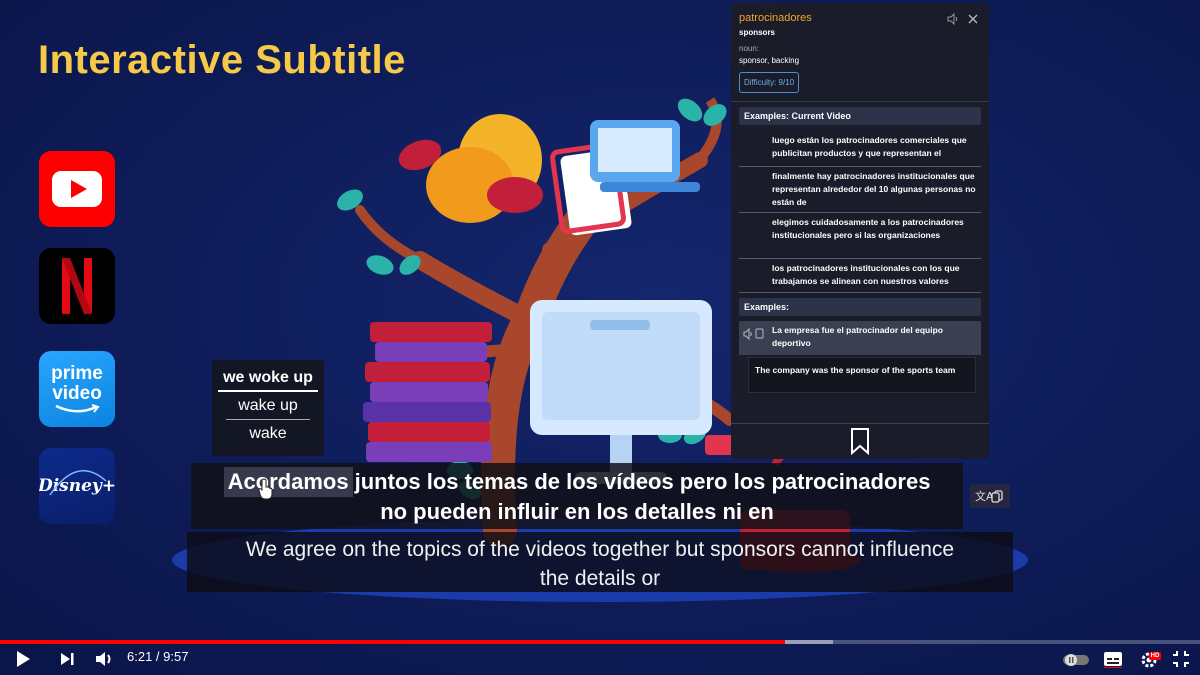 The width and height of the screenshot is (1200, 675). Describe the element at coordinates (769, 60) in the screenshot. I see `dictionary-meaning: sponsor, backing` at that location.